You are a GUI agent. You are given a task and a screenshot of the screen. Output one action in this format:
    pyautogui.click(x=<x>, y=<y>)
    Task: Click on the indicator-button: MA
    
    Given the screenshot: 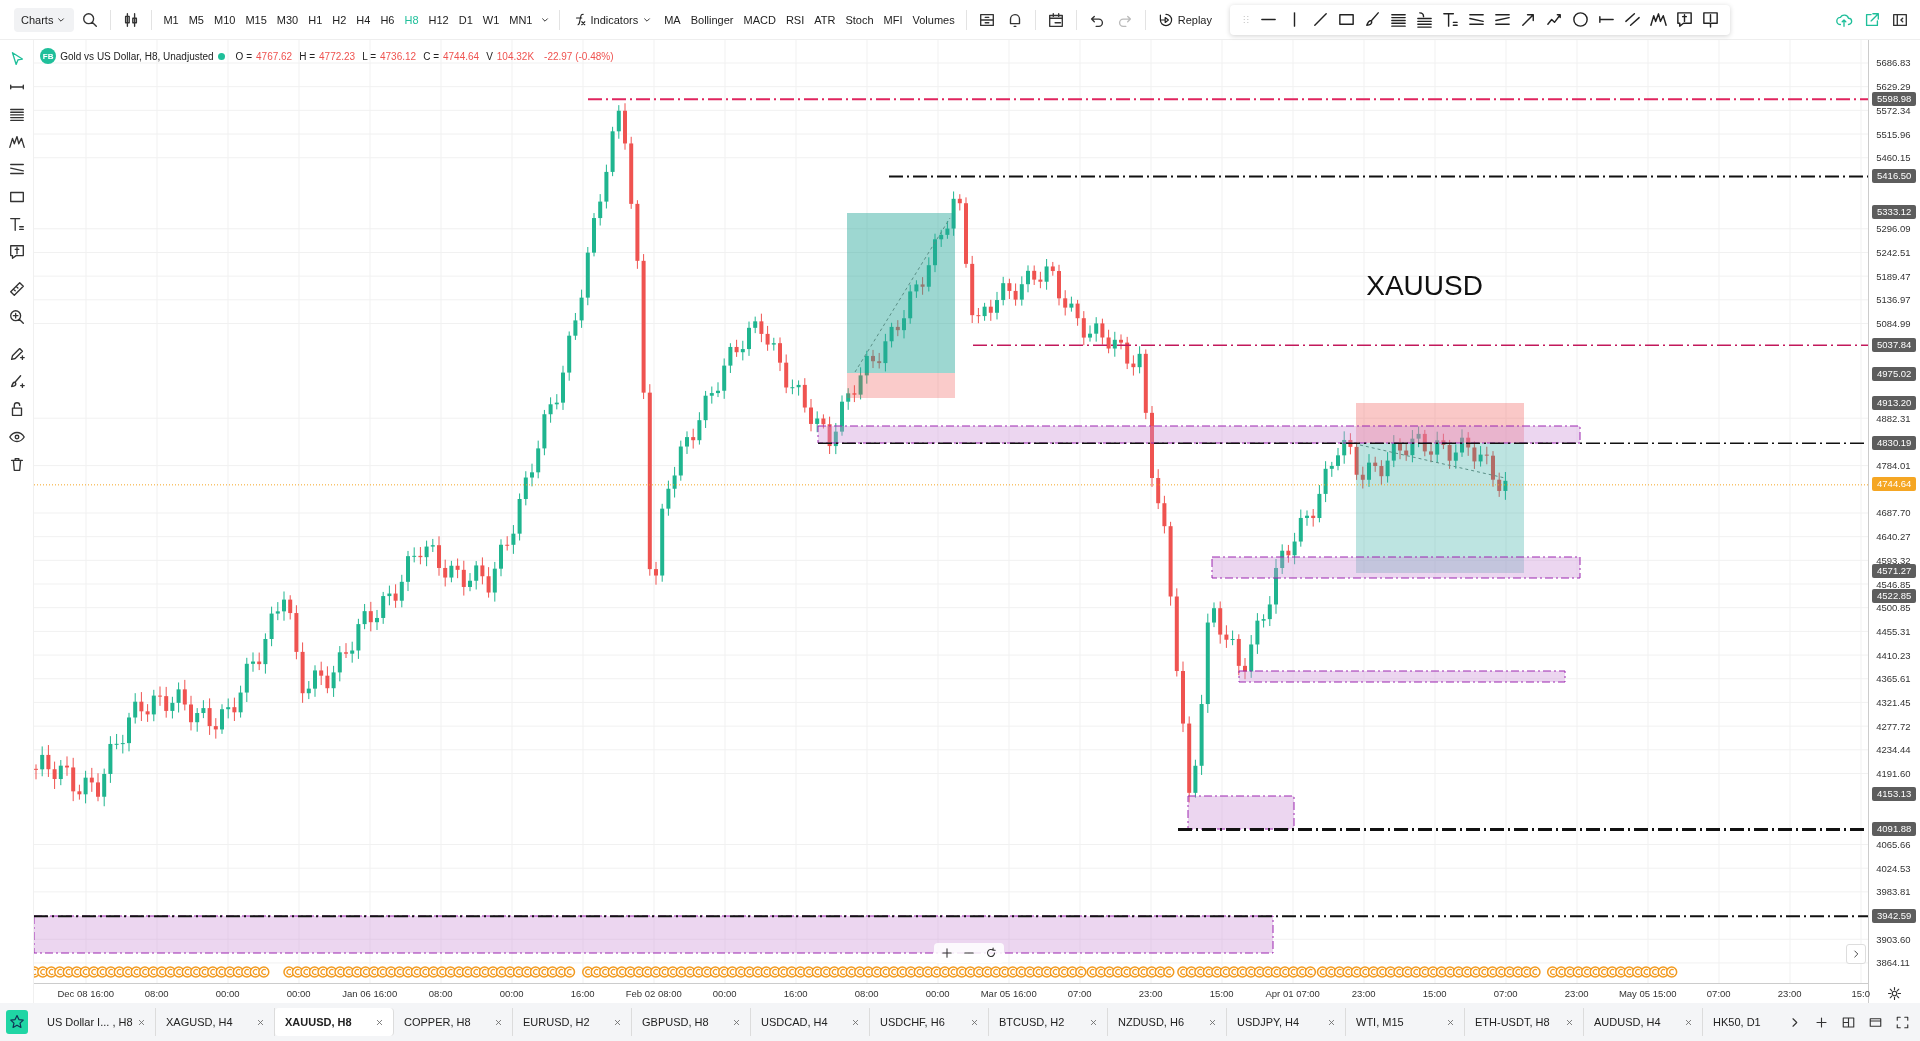 What is the action you would take?
    pyautogui.click(x=672, y=19)
    